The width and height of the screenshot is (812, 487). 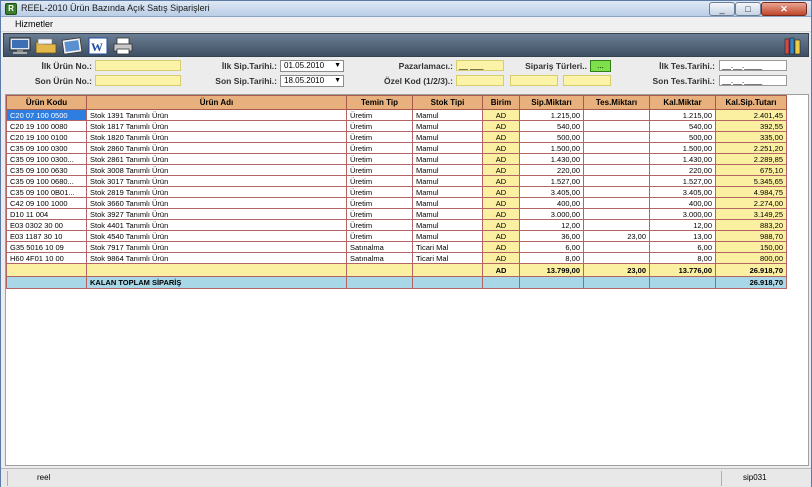 I want to click on pazarlamaci-input: __ ___, so click(x=480, y=65).